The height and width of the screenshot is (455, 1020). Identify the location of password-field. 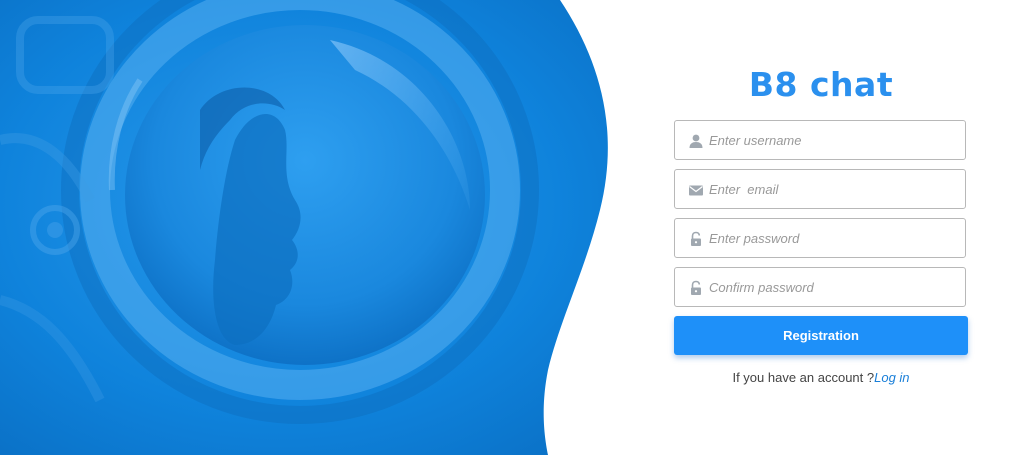
(820, 238).